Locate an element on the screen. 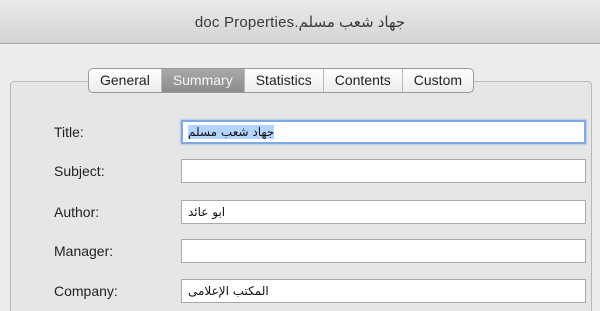  company-field: المكتب الإعلامى is located at coordinates (383, 291).